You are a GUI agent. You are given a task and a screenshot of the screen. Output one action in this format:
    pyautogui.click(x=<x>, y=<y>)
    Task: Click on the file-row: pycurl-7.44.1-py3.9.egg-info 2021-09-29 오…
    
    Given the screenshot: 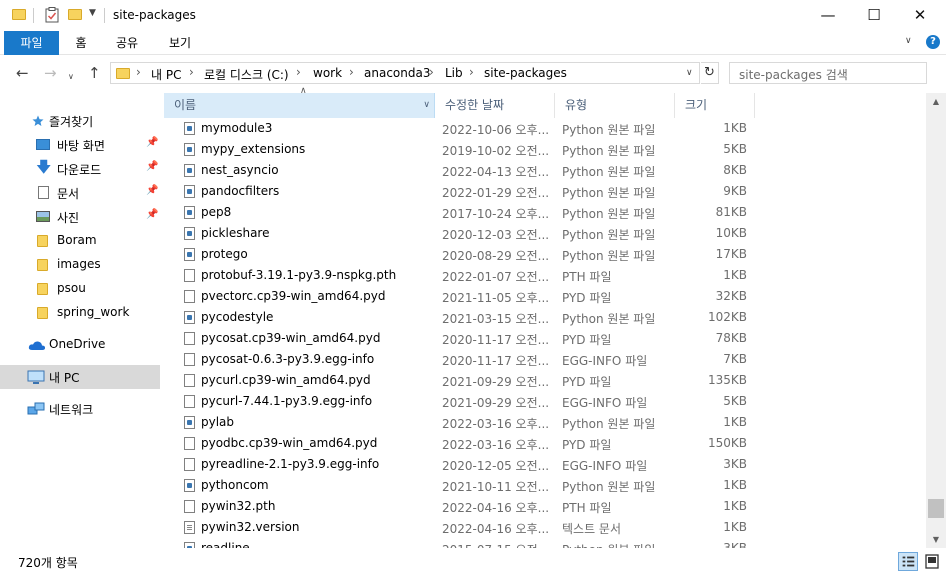 What is the action you would take?
    pyautogui.click(x=545, y=401)
    